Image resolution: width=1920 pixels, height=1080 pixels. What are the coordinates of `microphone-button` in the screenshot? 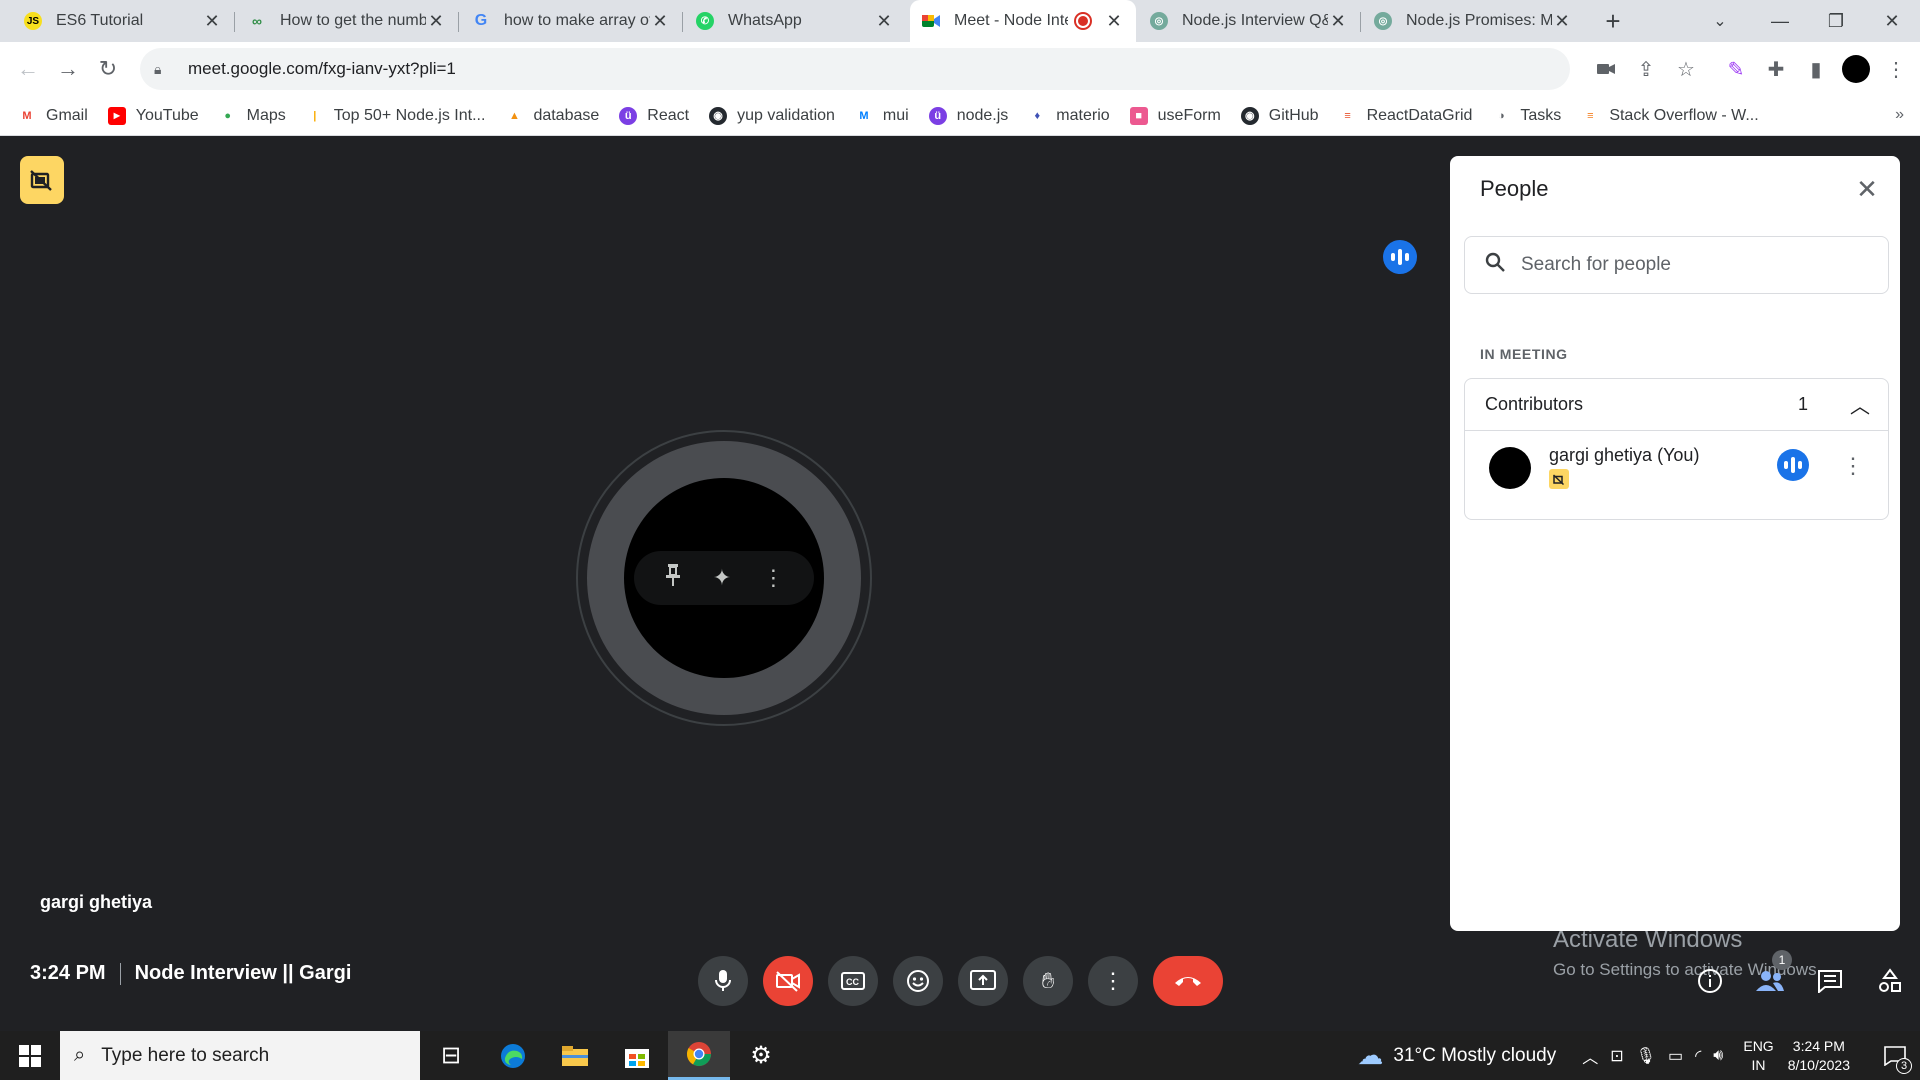 It's located at (723, 981).